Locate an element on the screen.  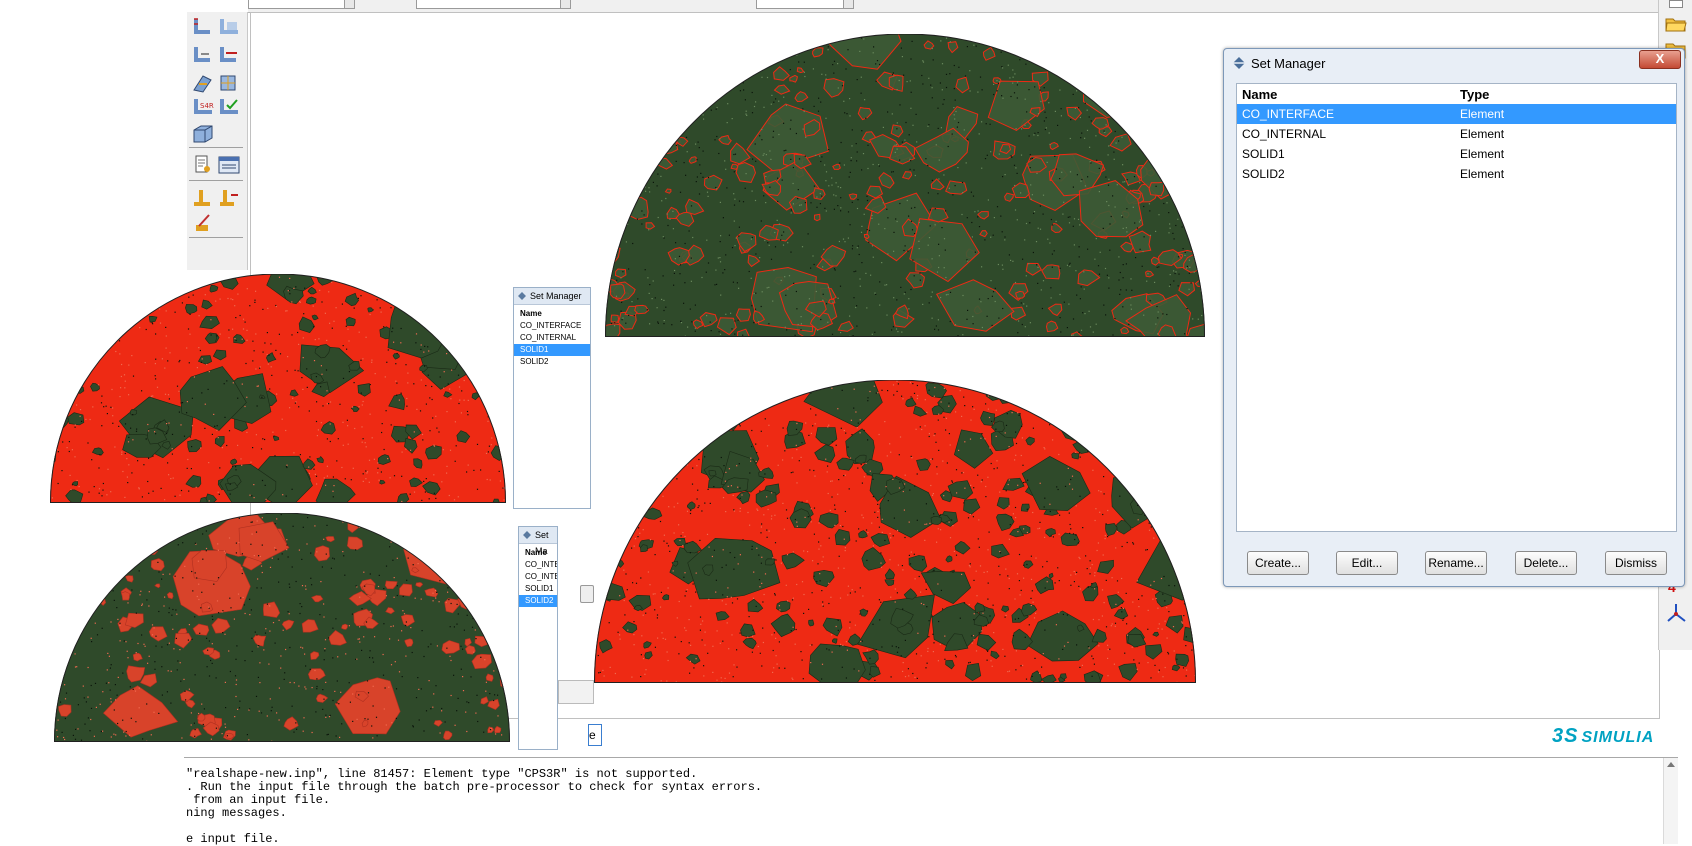
column-header-type: Type is located at coordinates (1474, 95).